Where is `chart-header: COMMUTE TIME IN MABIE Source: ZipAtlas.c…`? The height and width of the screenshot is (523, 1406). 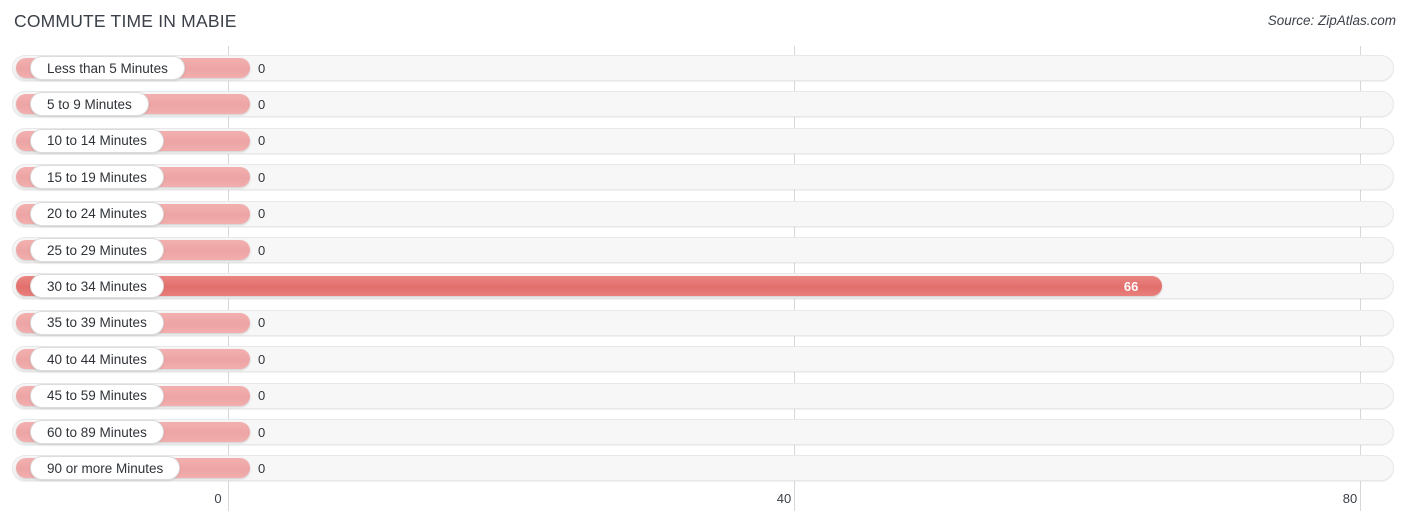
chart-header: COMMUTE TIME IN MABIE Source: ZipAtlas.c… is located at coordinates (703, 23).